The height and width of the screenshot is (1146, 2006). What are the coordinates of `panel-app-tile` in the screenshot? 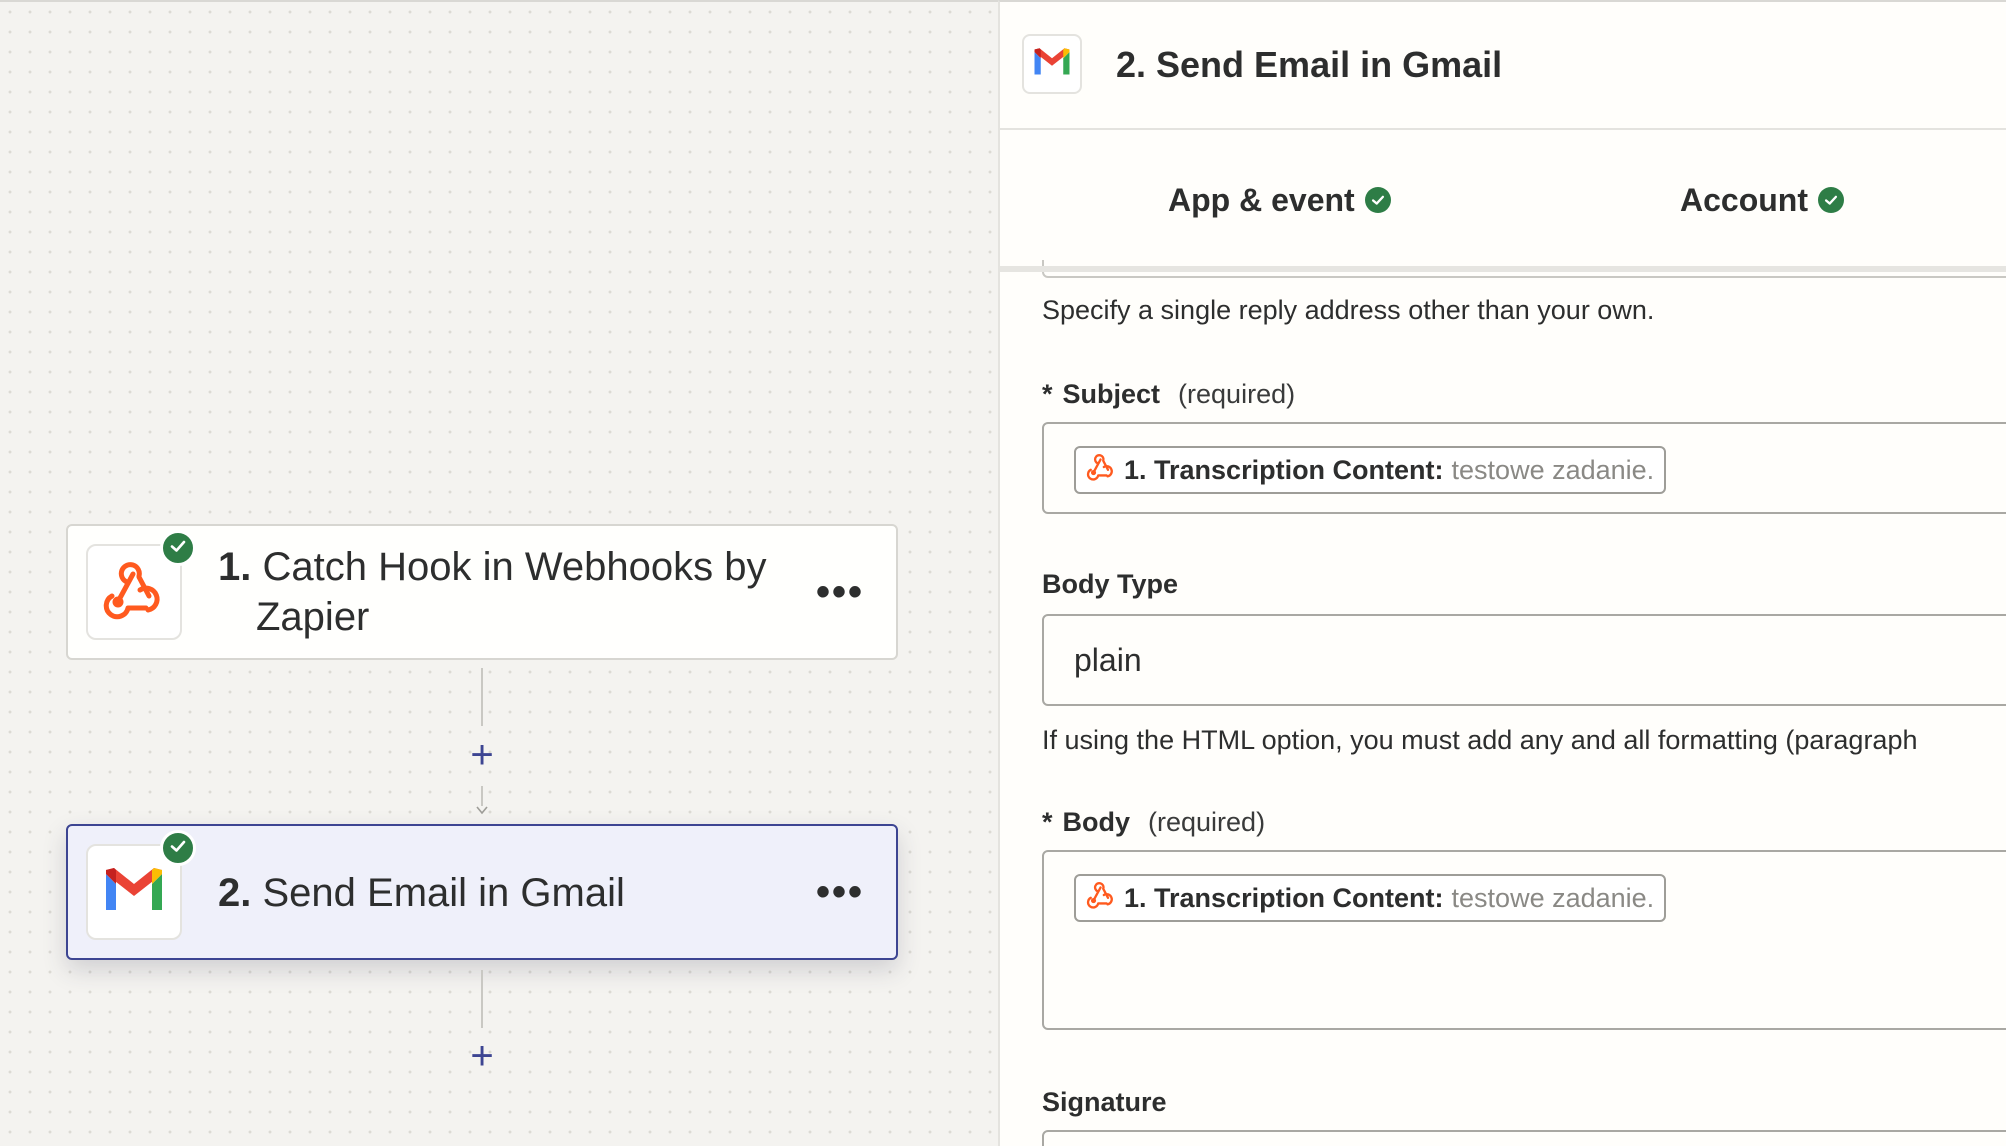 It's located at (1052, 64).